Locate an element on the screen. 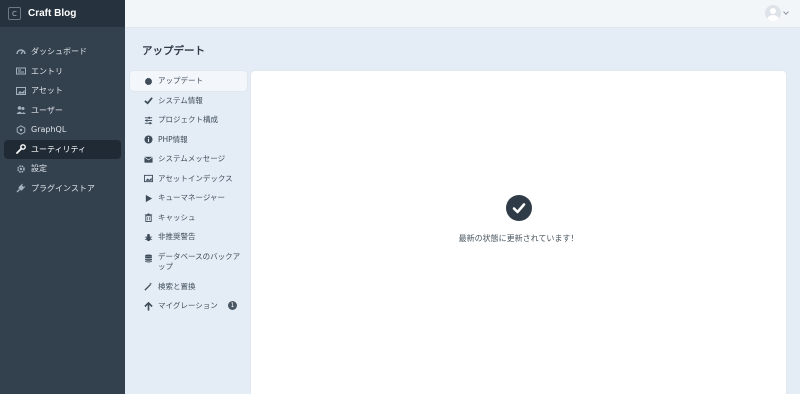 This screenshot has height=394, width=800. subnav-item-database-backup: データベースのバックアップ is located at coordinates (188, 262).